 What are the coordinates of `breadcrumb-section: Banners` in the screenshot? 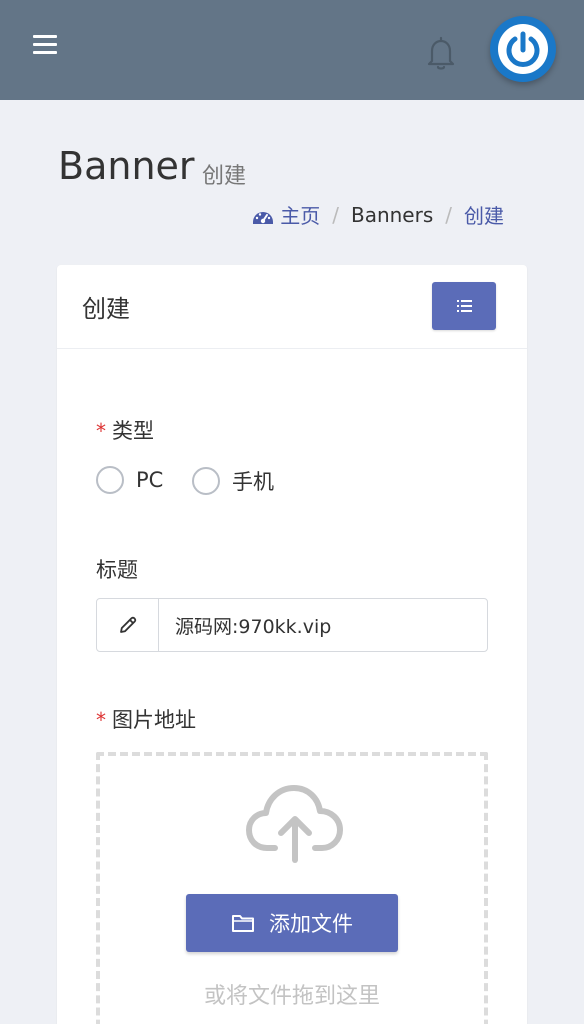 It's located at (392, 215).